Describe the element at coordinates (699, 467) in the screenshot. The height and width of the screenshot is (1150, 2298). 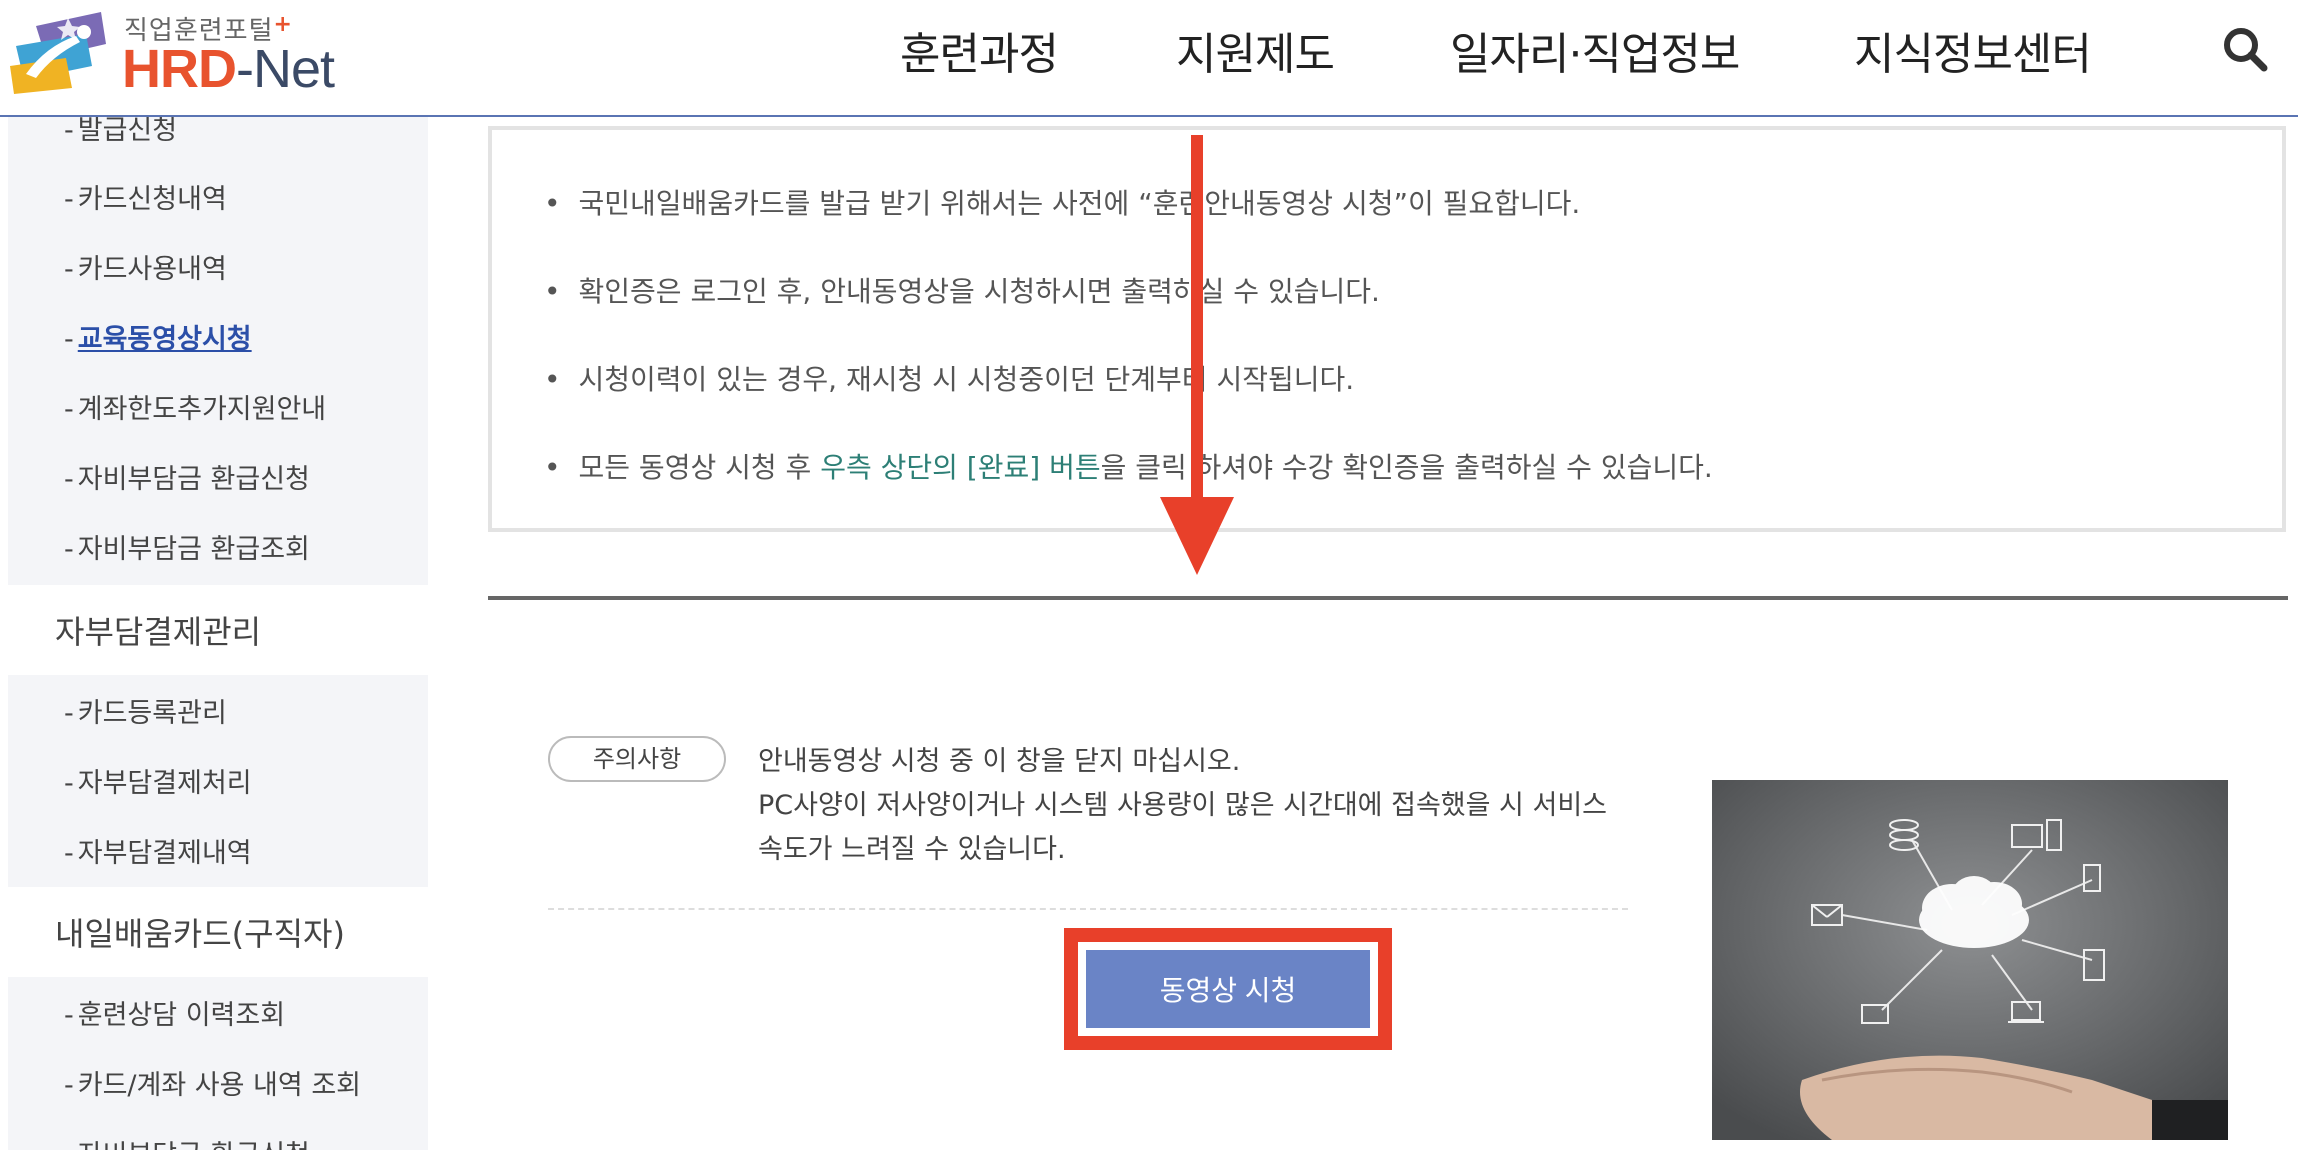
I see `notice-text: 모든 동영상 시청 후` at that location.